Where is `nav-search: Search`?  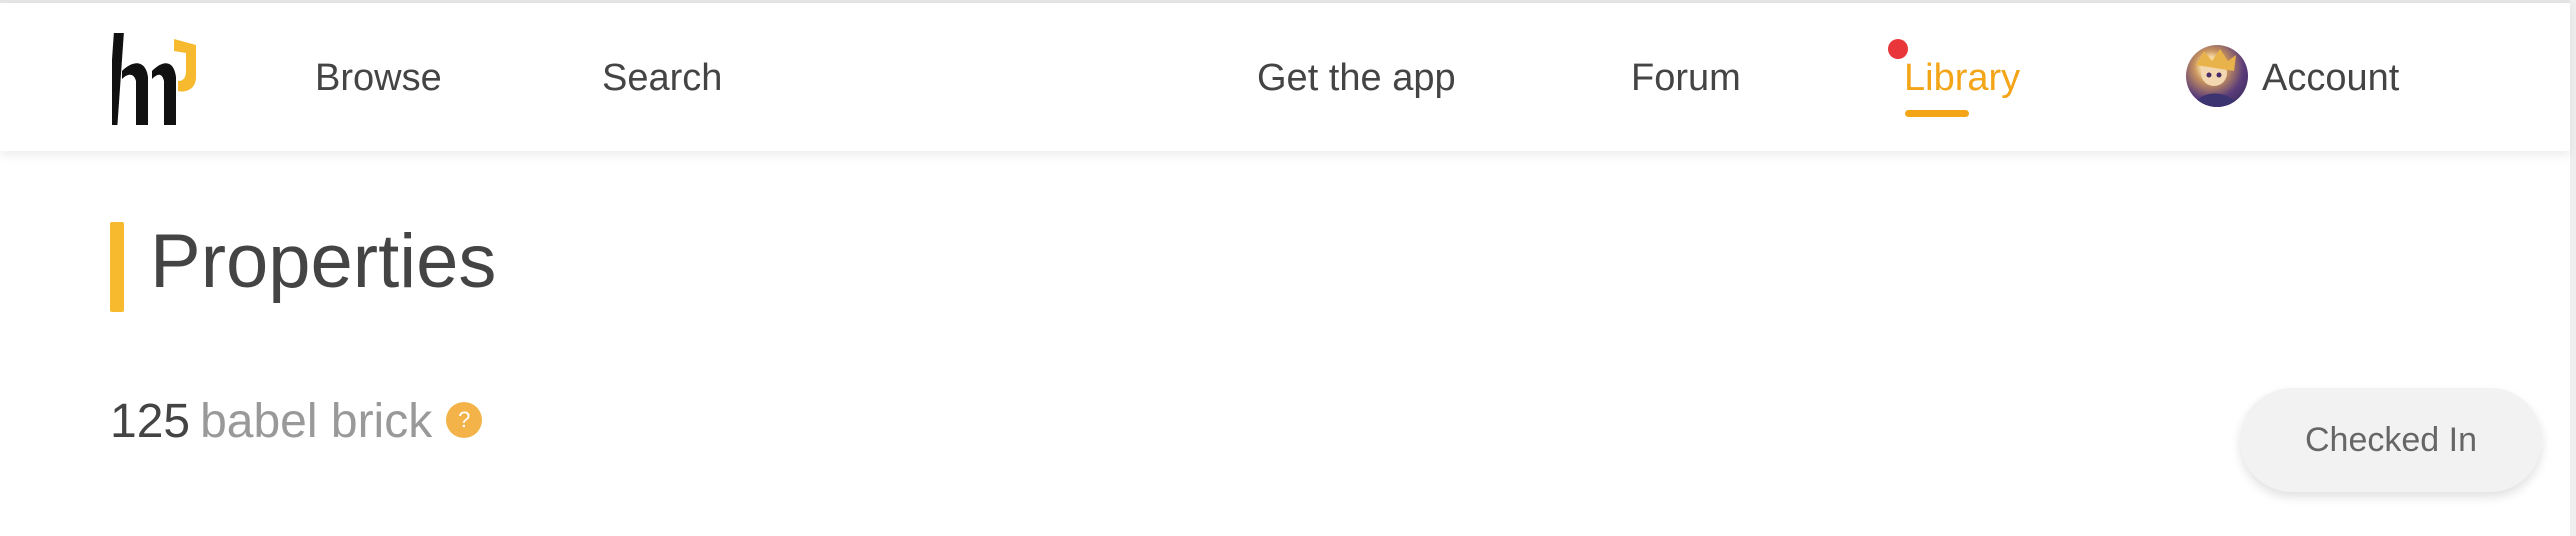
nav-search: Search is located at coordinates (662, 78).